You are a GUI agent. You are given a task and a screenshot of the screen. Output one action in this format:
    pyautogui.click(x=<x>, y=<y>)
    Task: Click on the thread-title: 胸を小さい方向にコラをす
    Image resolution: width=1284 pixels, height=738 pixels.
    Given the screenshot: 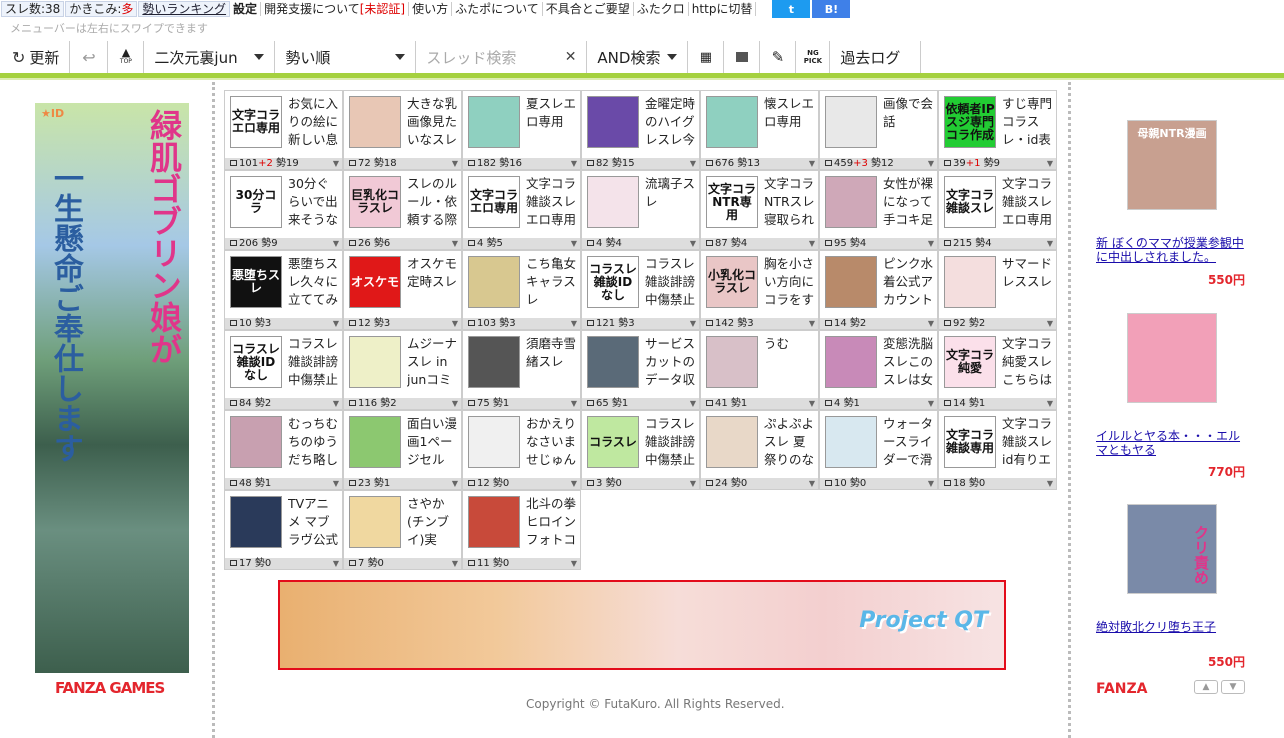 What is the action you would take?
    pyautogui.click(x=790, y=282)
    